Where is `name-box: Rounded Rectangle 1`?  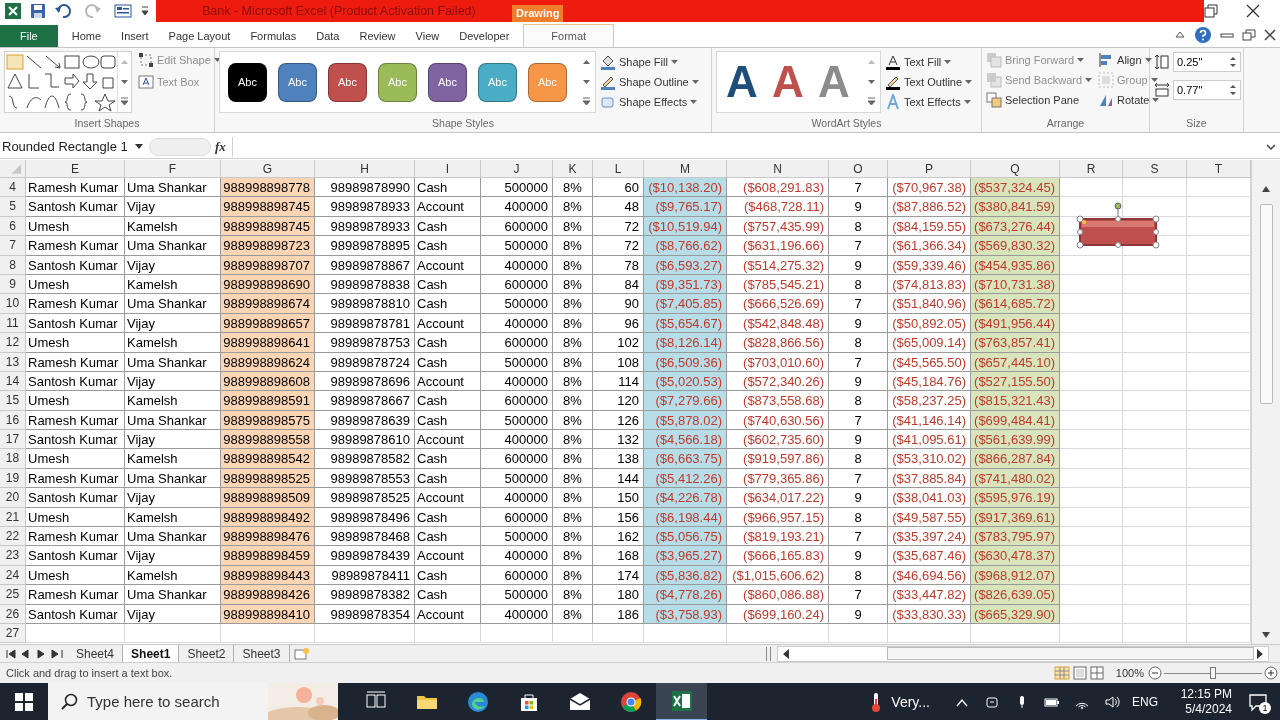 name-box: Rounded Rectangle 1 is located at coordinates (72, 146).